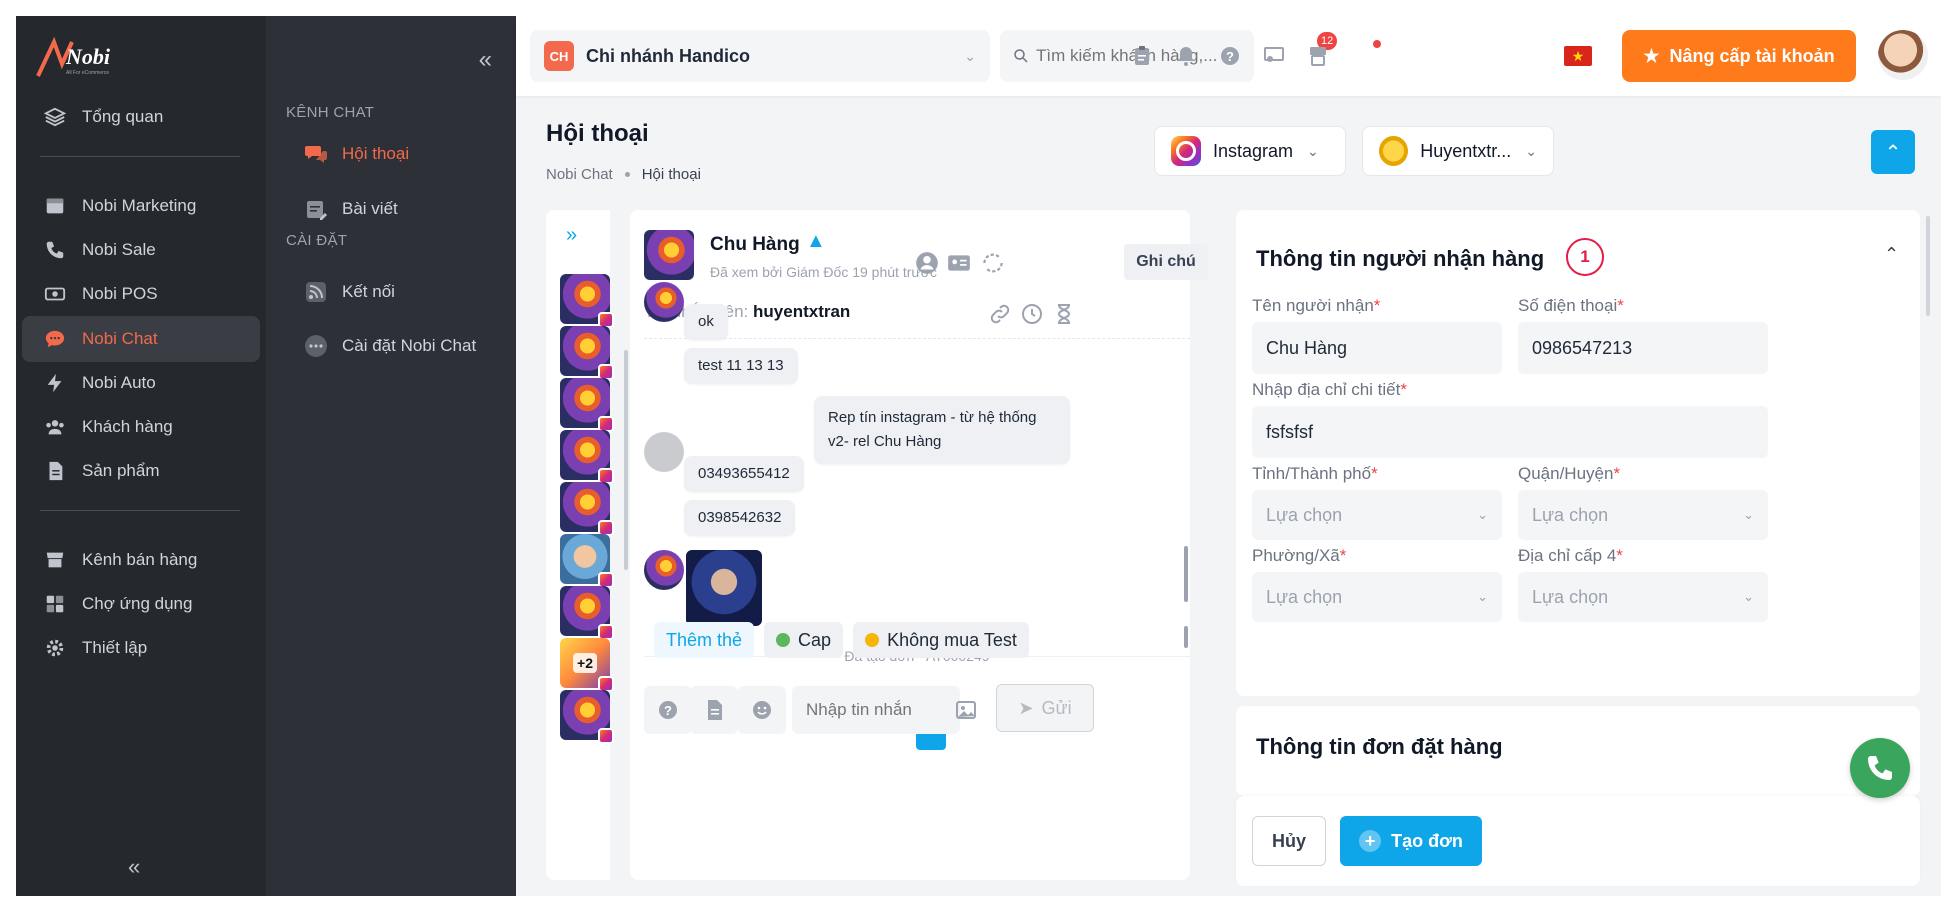 The image size is (1950, 909). What do you see at coordinates (804, 640) in the screenshot?
I see `tag-cap: Cap` at bounding box center [804, 640].